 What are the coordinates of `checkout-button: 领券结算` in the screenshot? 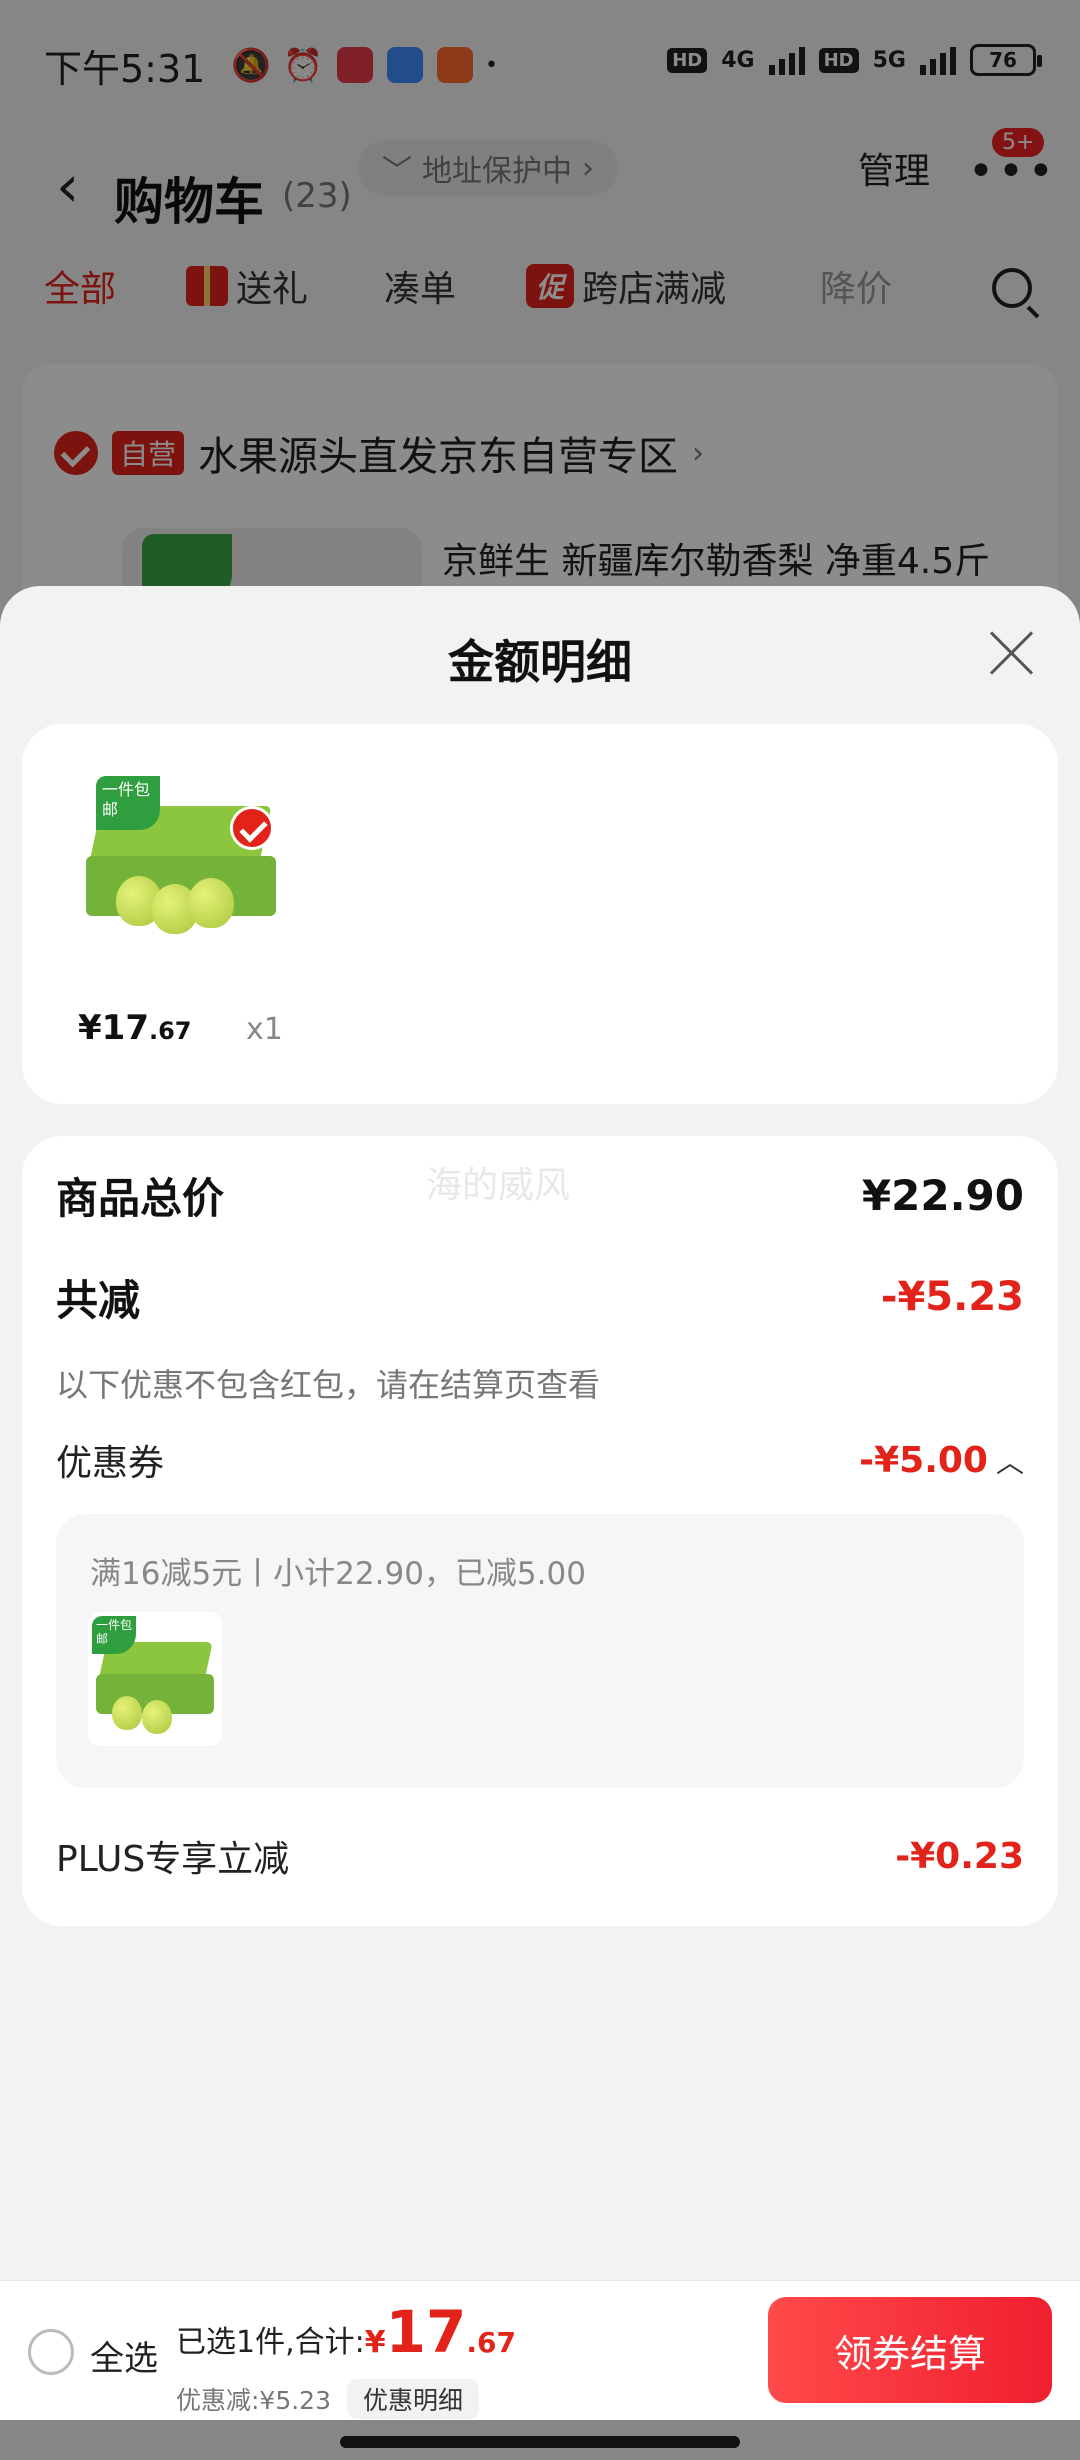 It's located at (910, 2350).